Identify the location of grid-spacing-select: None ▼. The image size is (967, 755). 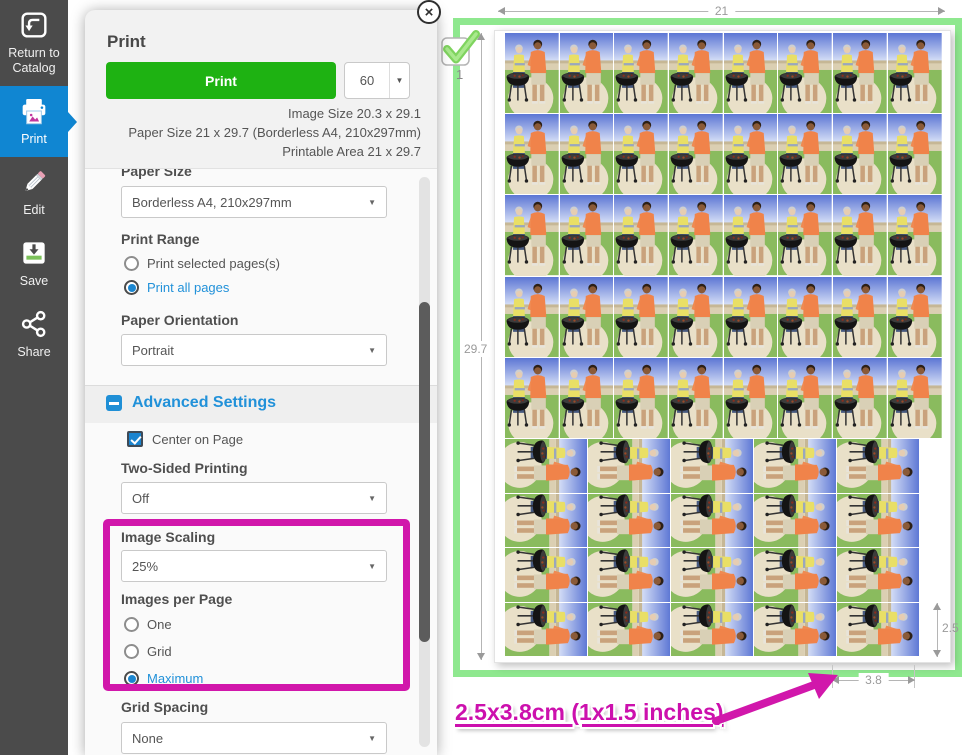
(254, 738).